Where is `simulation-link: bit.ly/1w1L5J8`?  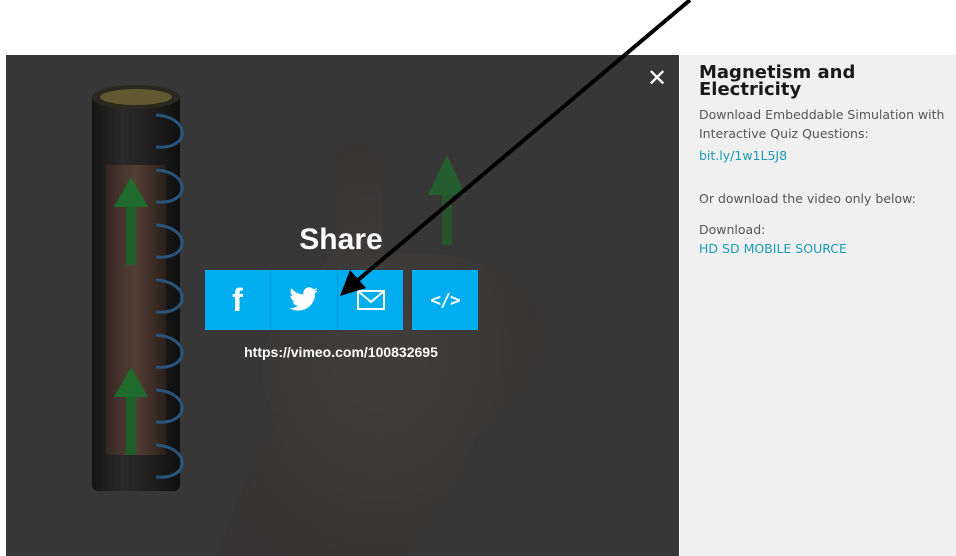
simulation-link: bit.ly/1w1L5J8 is located at coordinates (743, 155).